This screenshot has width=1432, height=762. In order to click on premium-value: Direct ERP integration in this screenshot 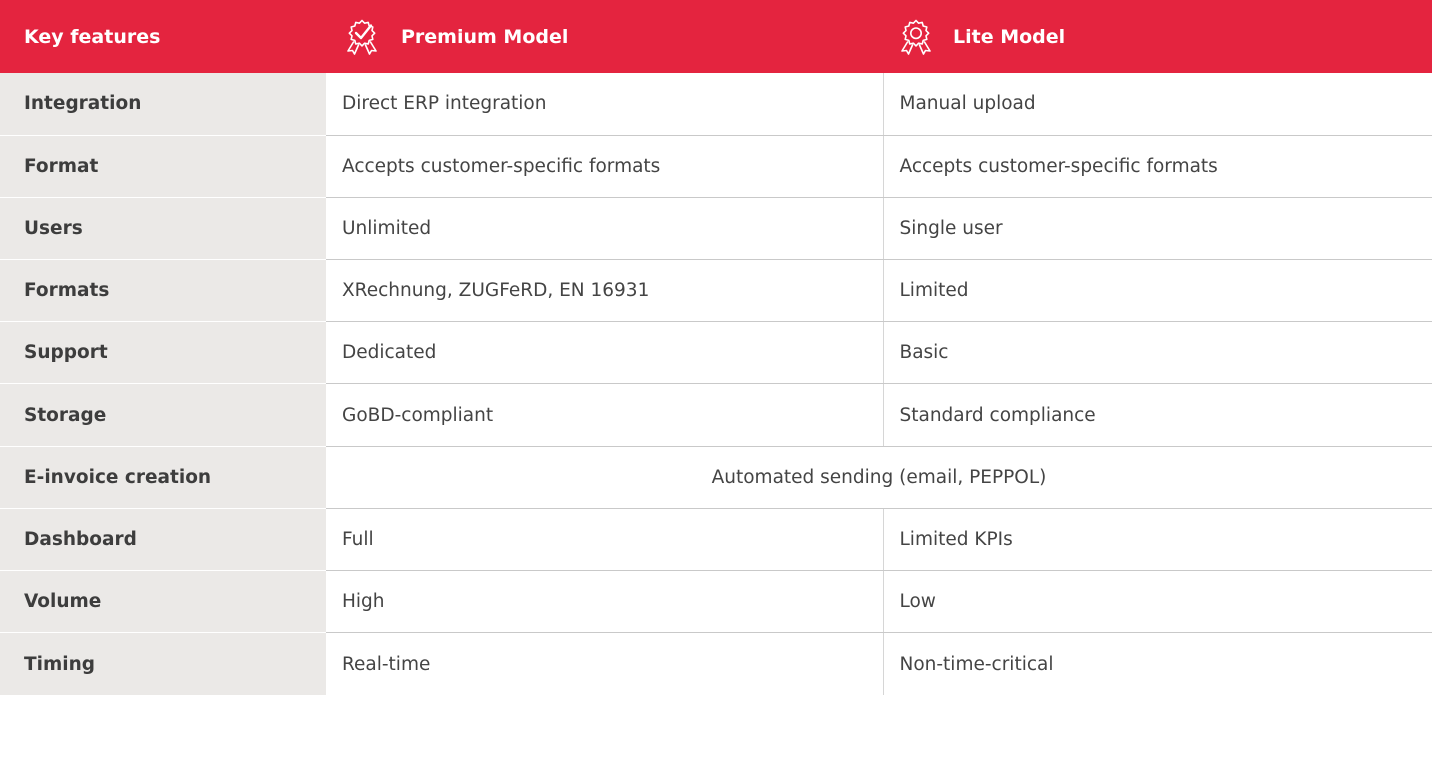, I will do `click(605, 104)`.